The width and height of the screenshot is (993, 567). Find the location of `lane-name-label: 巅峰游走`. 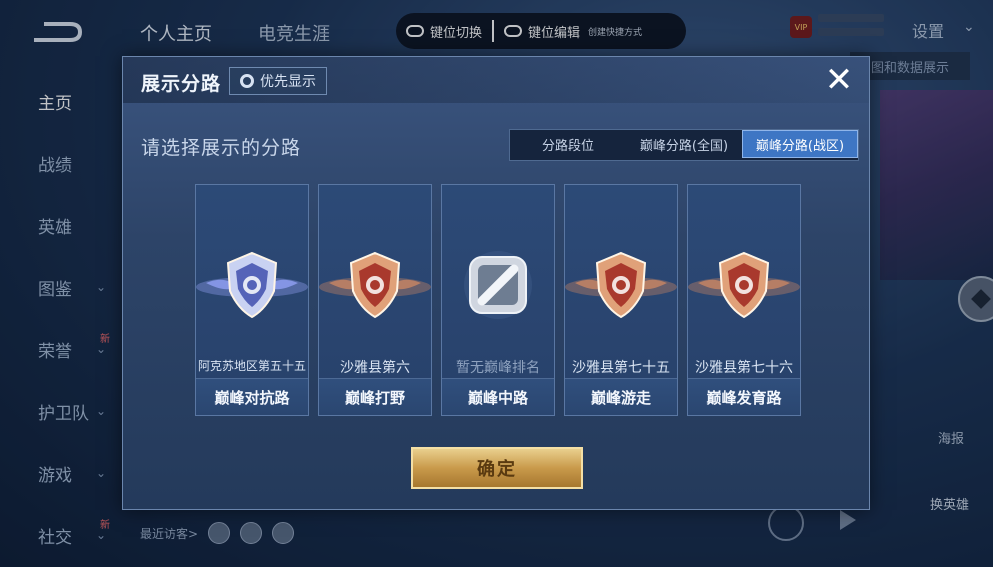

lane-name-label: 巅峰游走 is located at coordinates (621, 396).